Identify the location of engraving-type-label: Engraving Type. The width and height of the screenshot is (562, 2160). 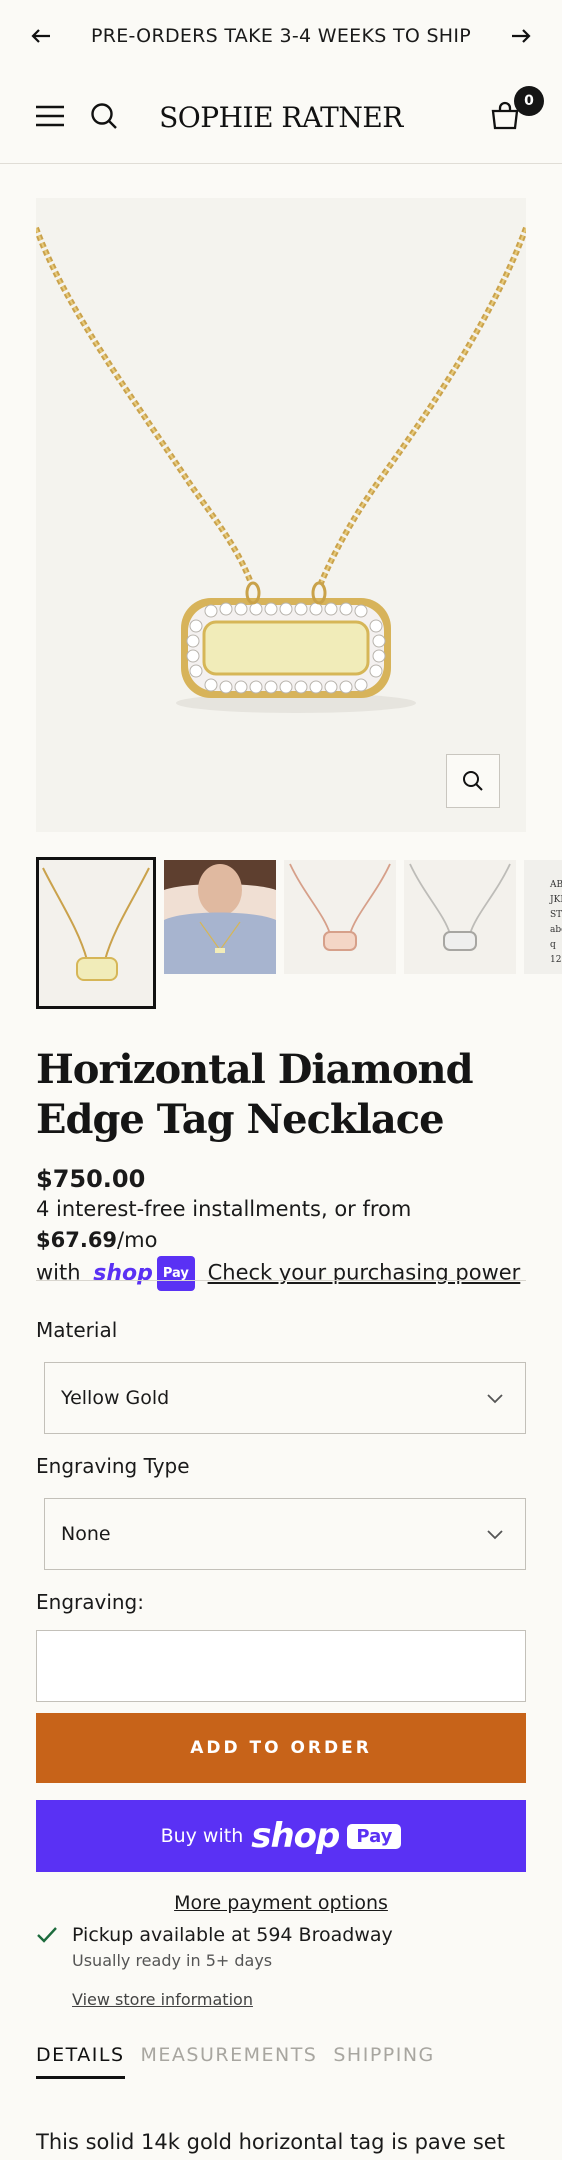
(113, 1466).